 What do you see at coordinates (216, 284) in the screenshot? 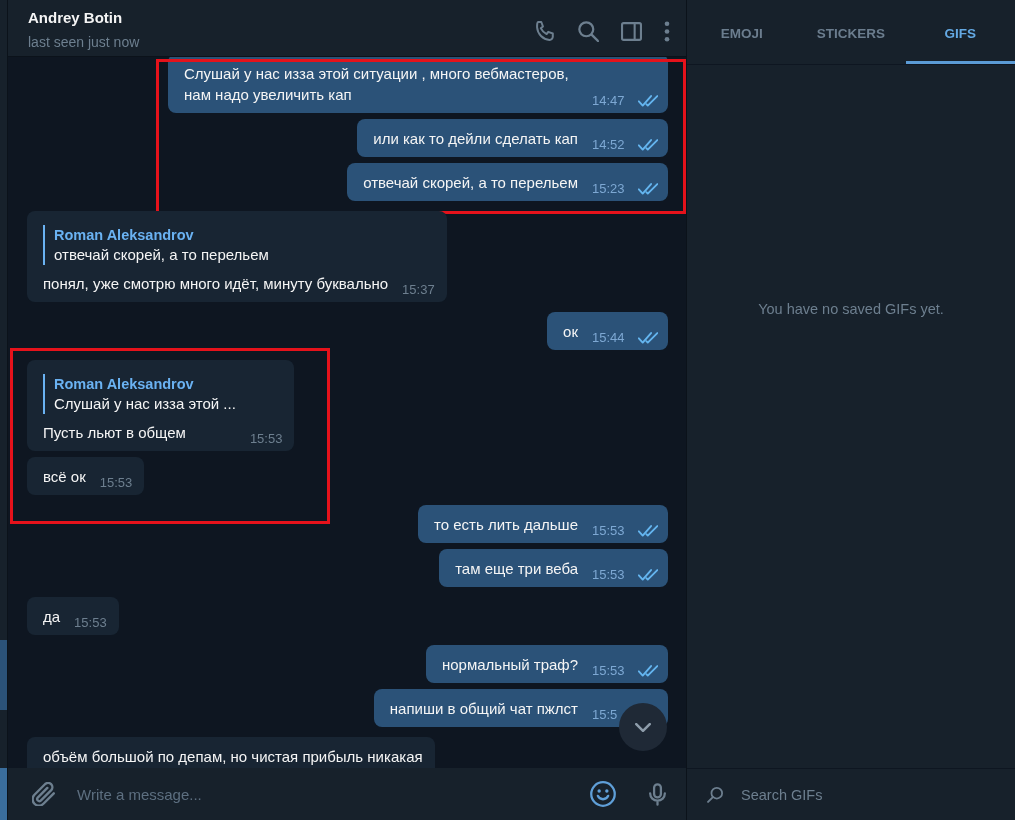
I see `message-text: понял, уже смотрю много идёт, минуту буквально` at bounding box center [216, 284].